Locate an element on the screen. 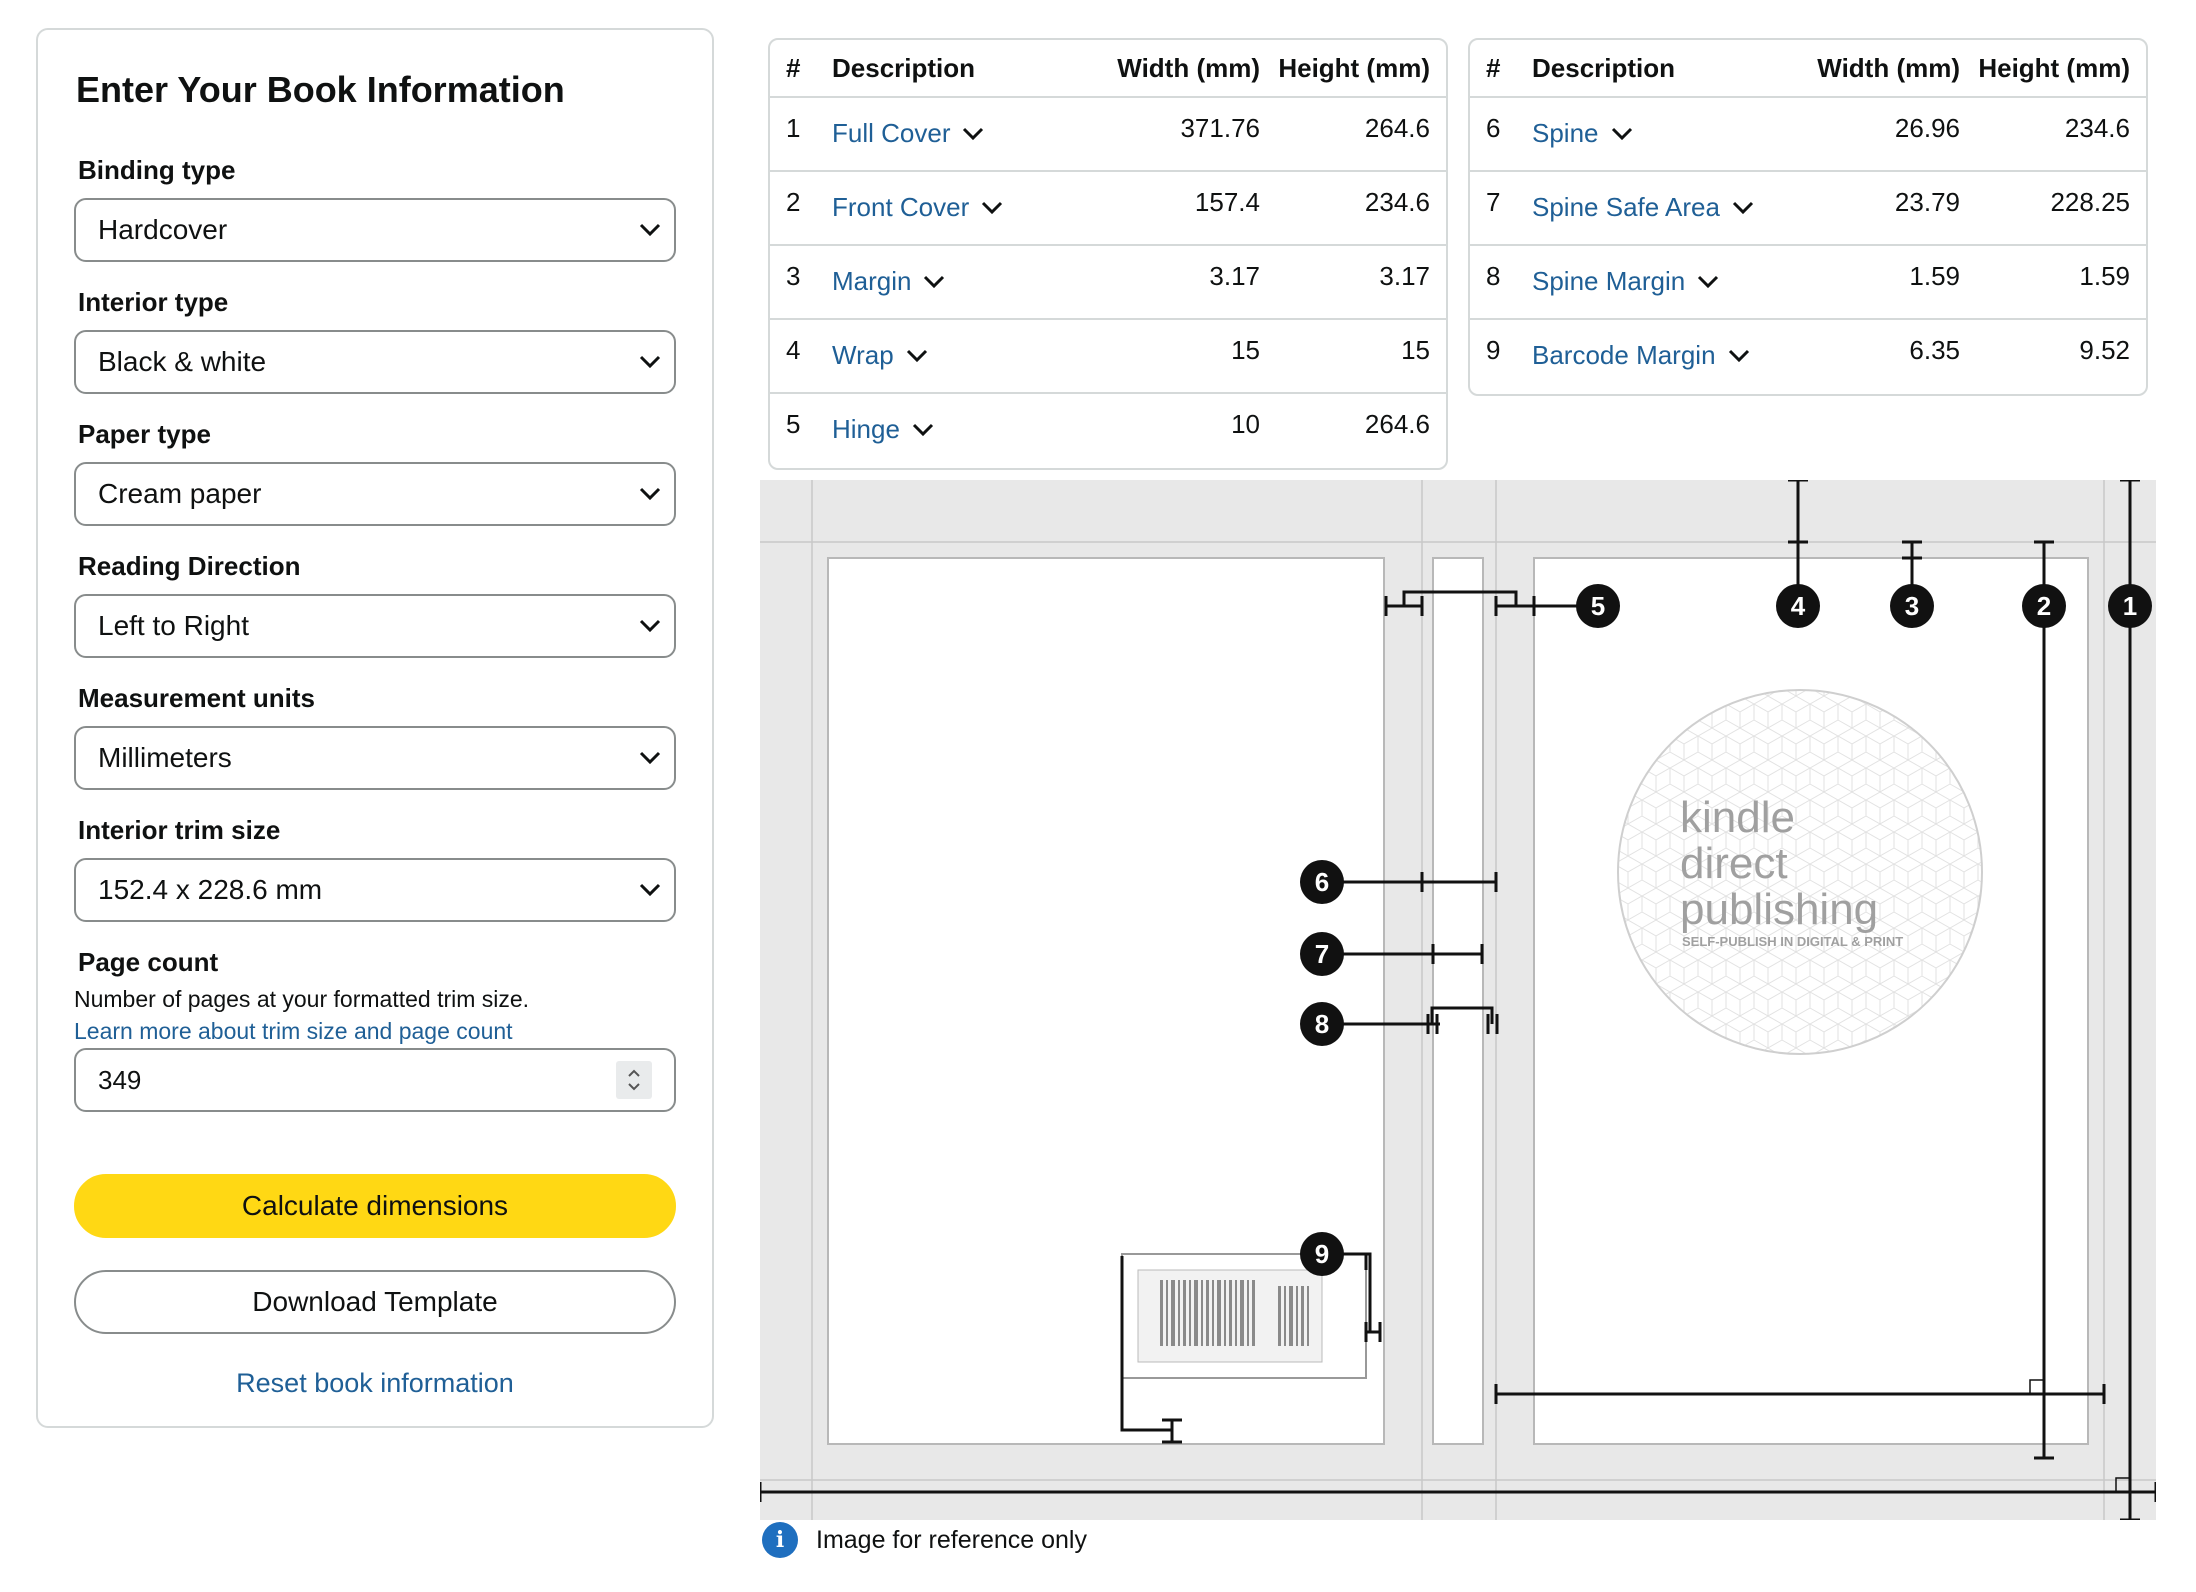 The image size is (2196, 1592). row-num: 3 is located at coordinates (793, 276).